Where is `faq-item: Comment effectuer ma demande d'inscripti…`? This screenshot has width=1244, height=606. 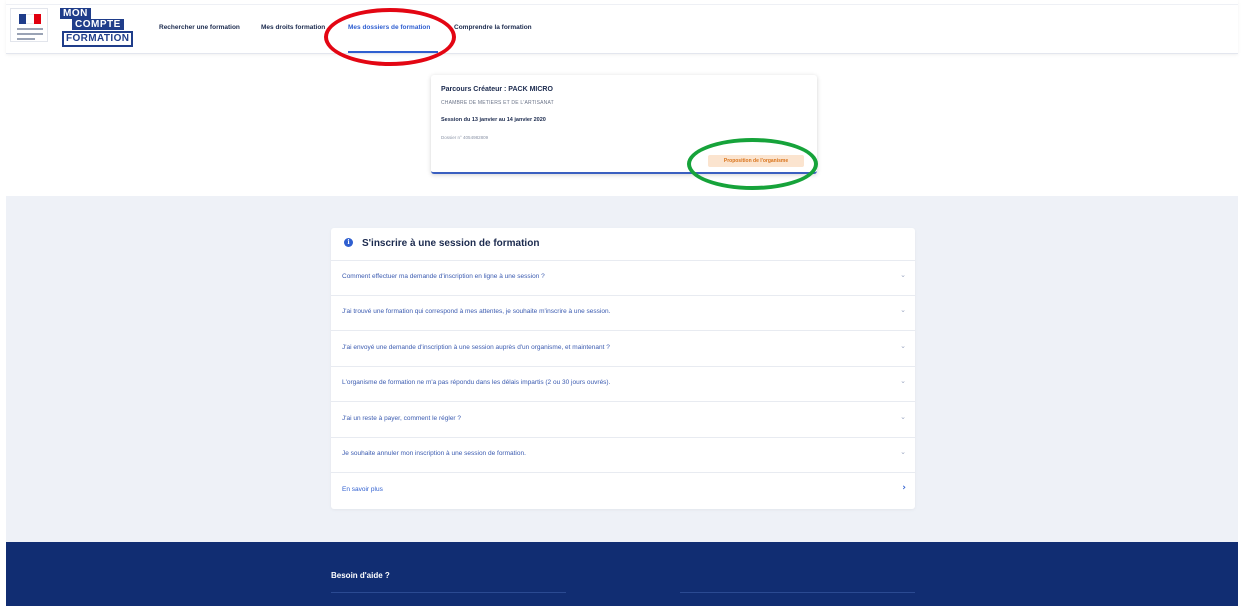 faq-item: Comment effectuer ma demande d'inscripti… is located at coordinates (623, 278).